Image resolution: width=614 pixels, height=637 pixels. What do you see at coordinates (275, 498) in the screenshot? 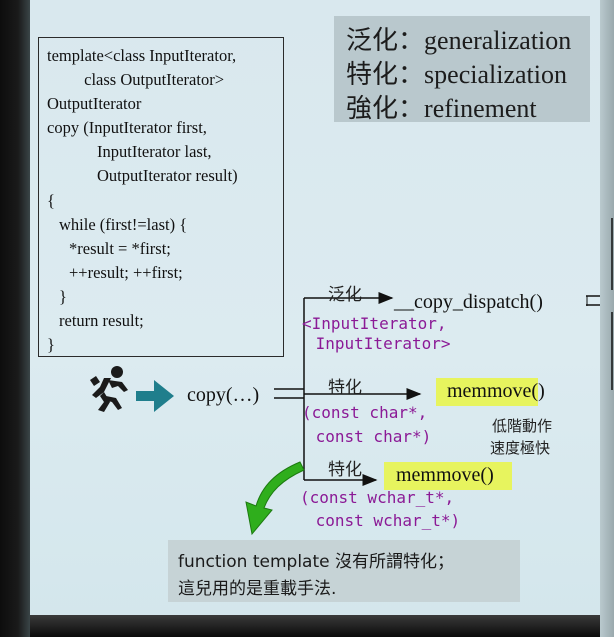
I see `green-curved-arrow-icon` at bounding box center [275, 498].